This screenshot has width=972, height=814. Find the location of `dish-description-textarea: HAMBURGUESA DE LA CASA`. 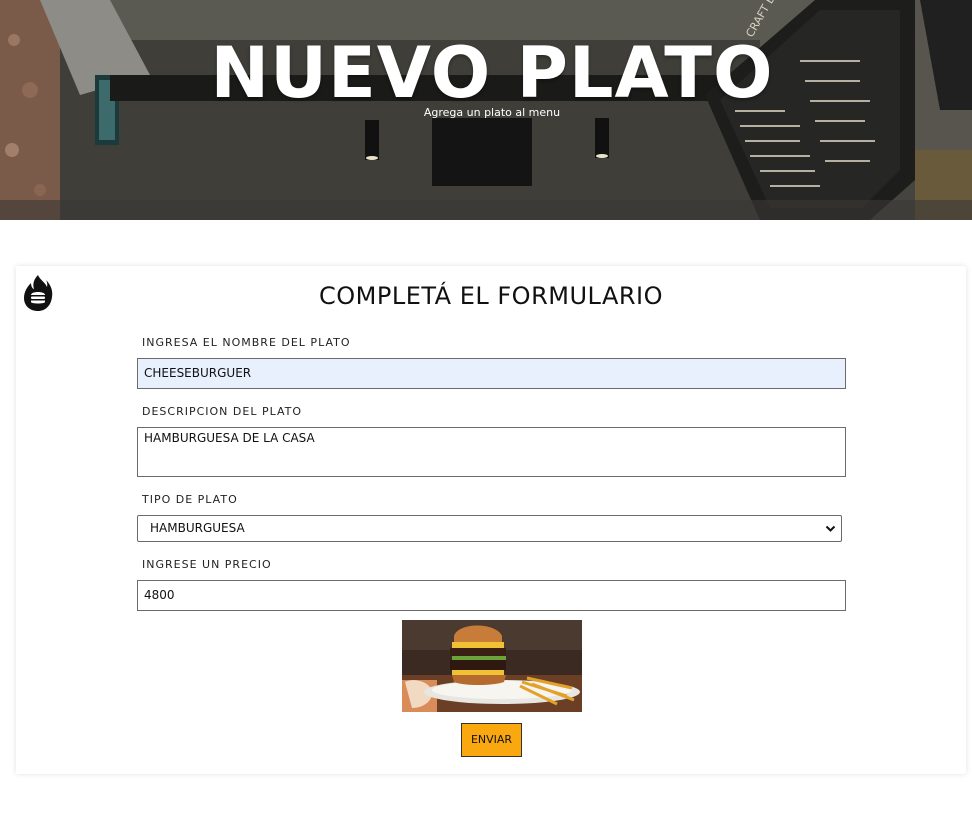

dish-description-textarea: HAMBURGUESA DE LA CASA is located at coordinates (491, 452).